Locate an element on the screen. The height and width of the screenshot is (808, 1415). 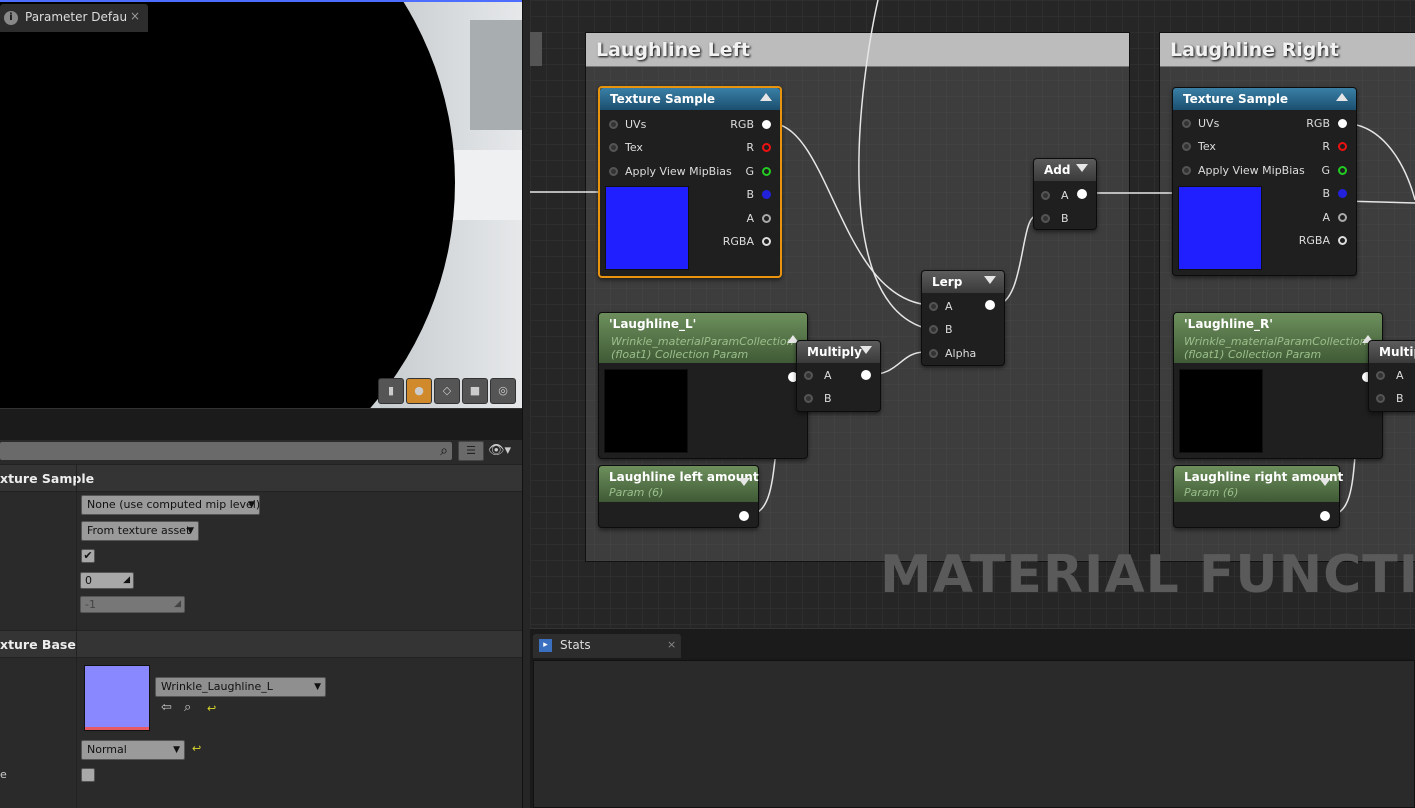
add-node: Add A B is located at coordinates (1065, 194).